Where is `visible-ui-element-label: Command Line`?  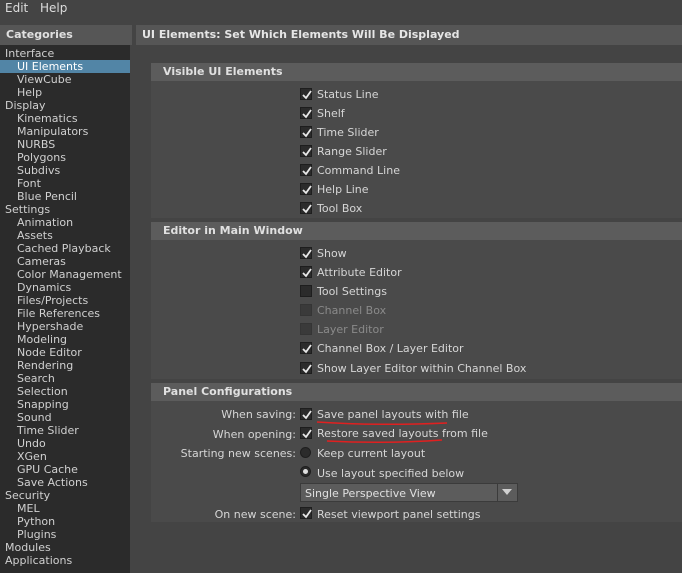
visible-ui-element-label: Command Line is located at coordinates (358, 170).